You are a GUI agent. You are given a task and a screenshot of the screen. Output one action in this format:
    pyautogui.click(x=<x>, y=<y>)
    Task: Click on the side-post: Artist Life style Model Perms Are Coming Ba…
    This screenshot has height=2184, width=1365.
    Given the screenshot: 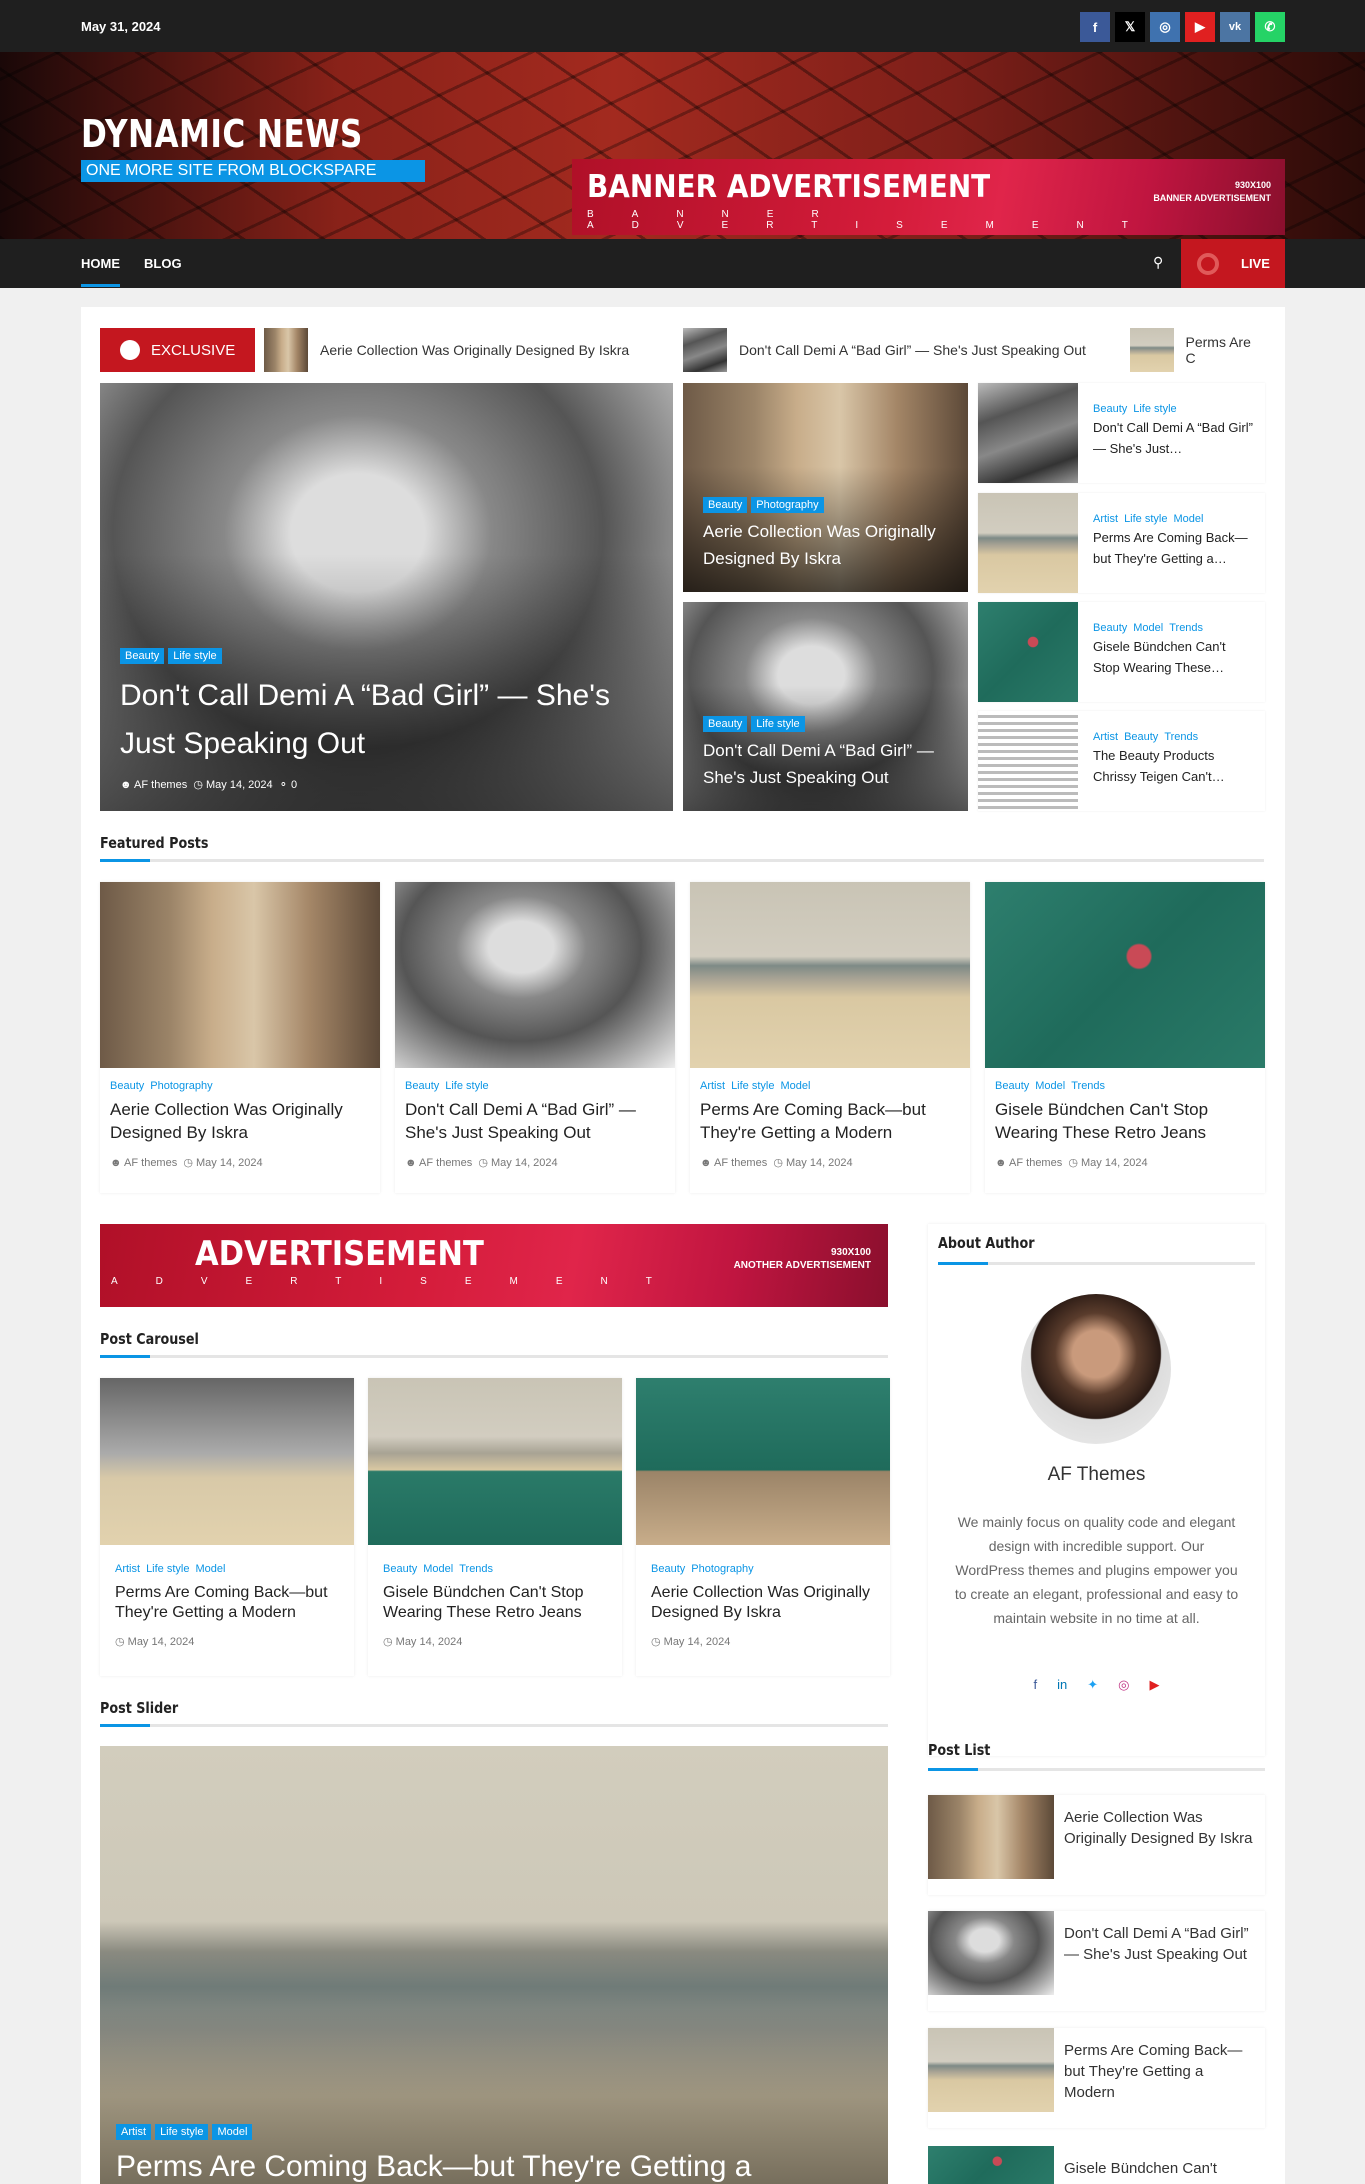 What is the action you would take?
    pyautogui.click(x=1121, y=543)
    